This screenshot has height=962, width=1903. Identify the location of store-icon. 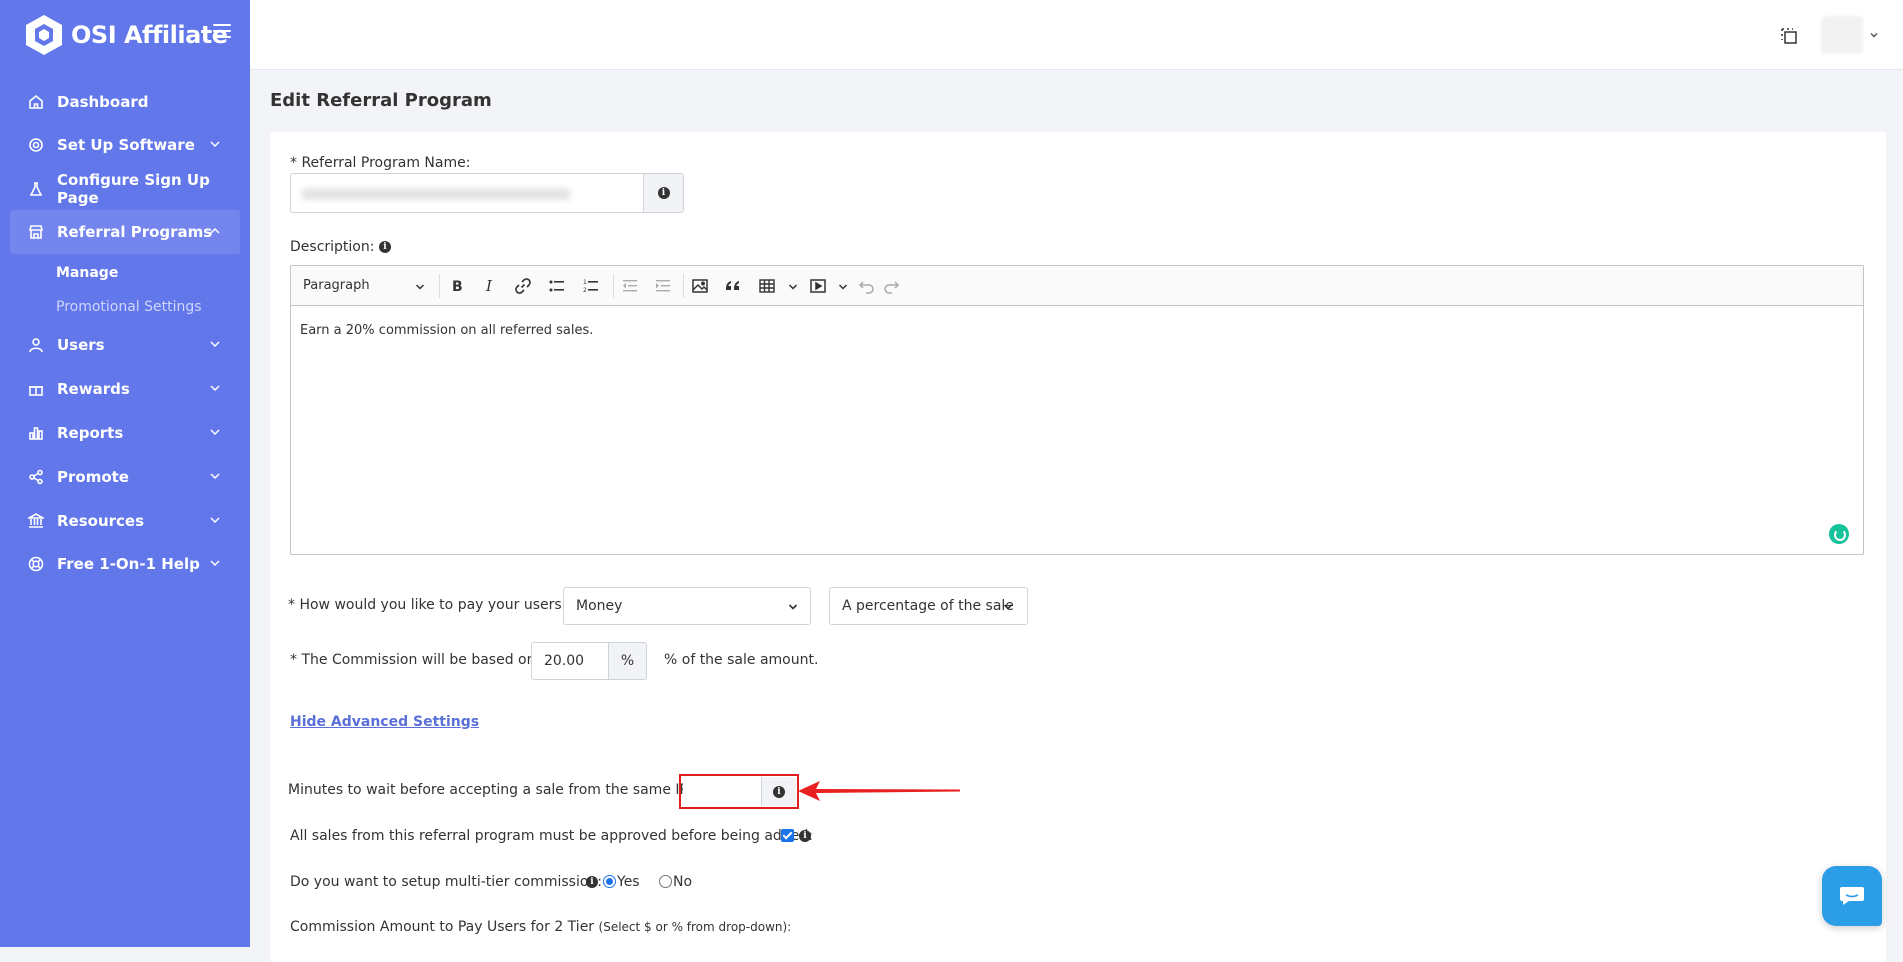
(36, 232).